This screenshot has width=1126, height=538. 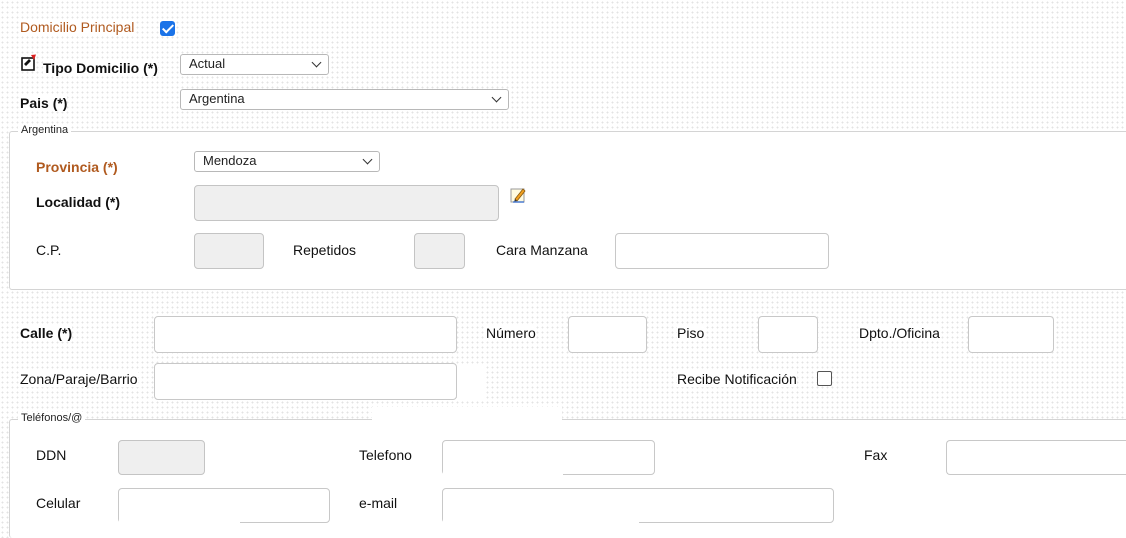 I want to click on domicilio-principal-label: Domicilio Principal, so click(x=77, y=27).